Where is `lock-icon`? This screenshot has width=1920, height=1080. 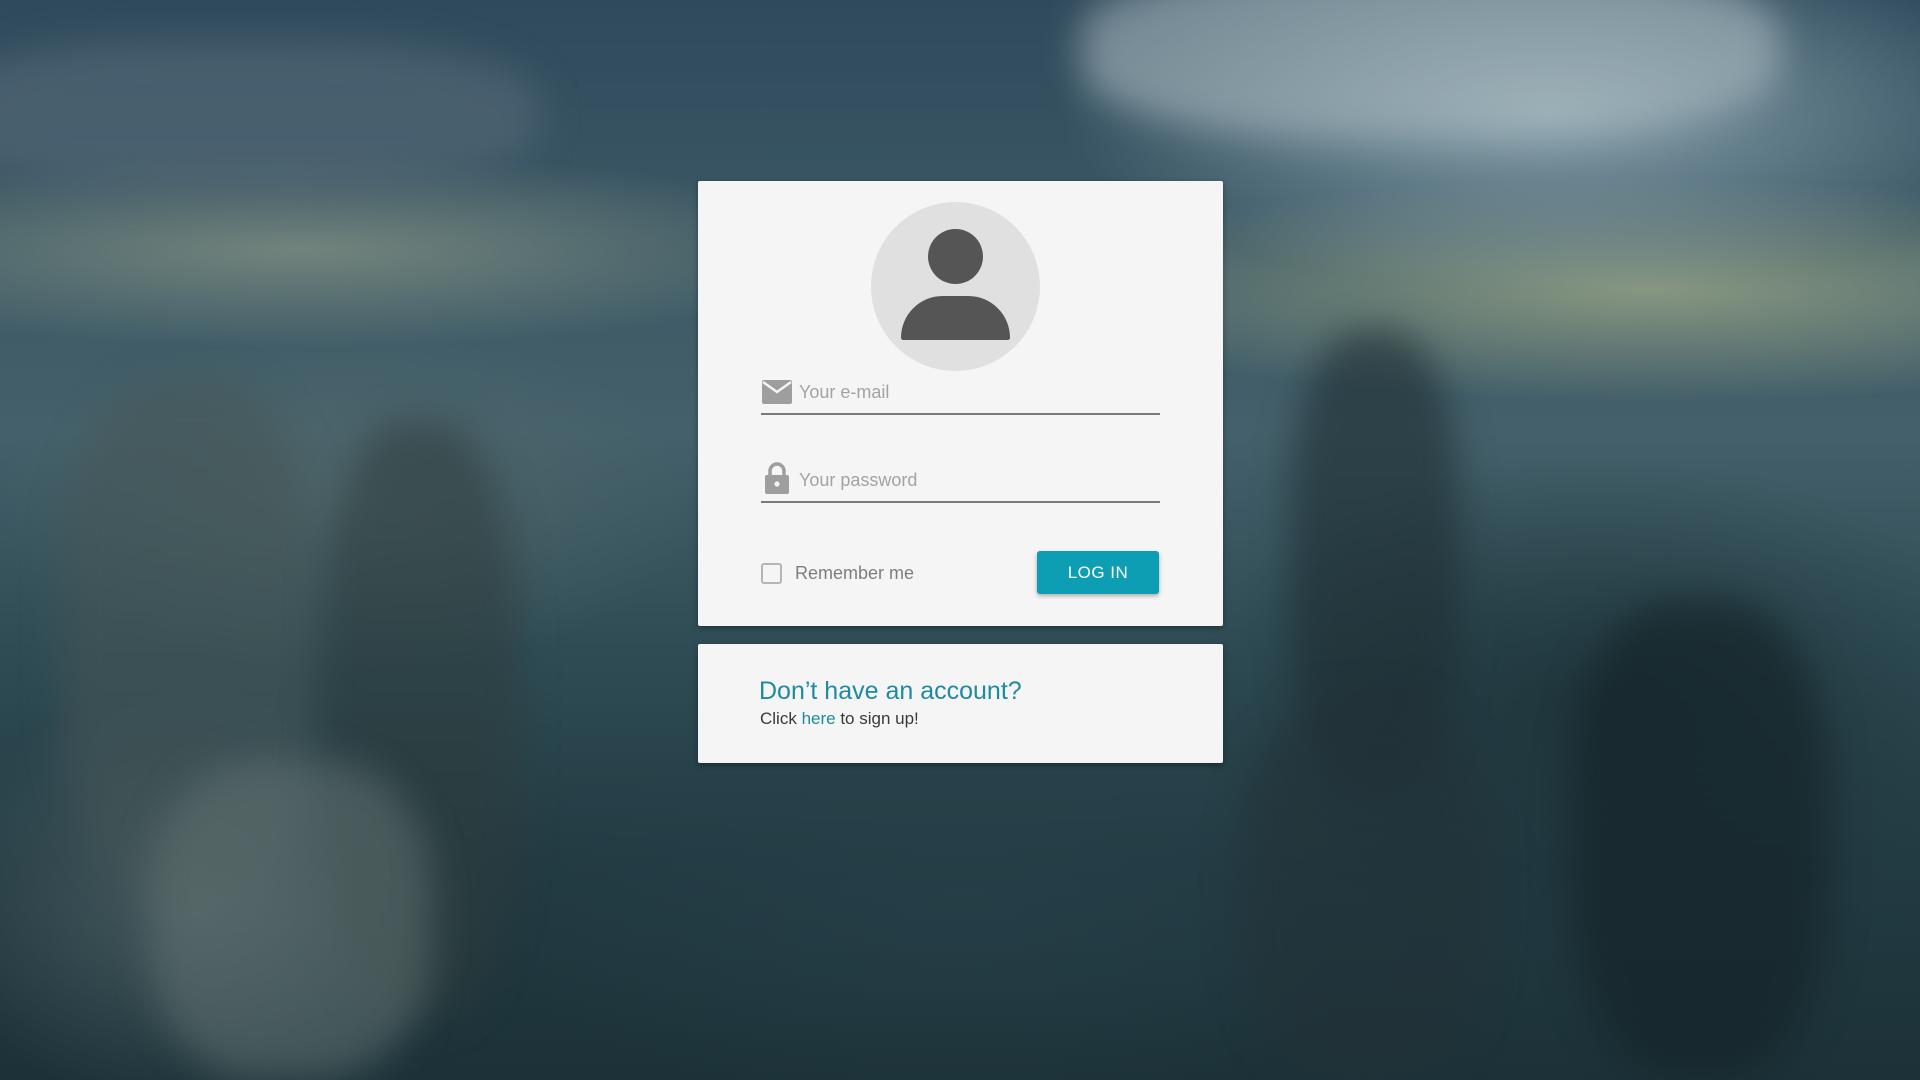 lock-icon is located at coordinates (777, 478).